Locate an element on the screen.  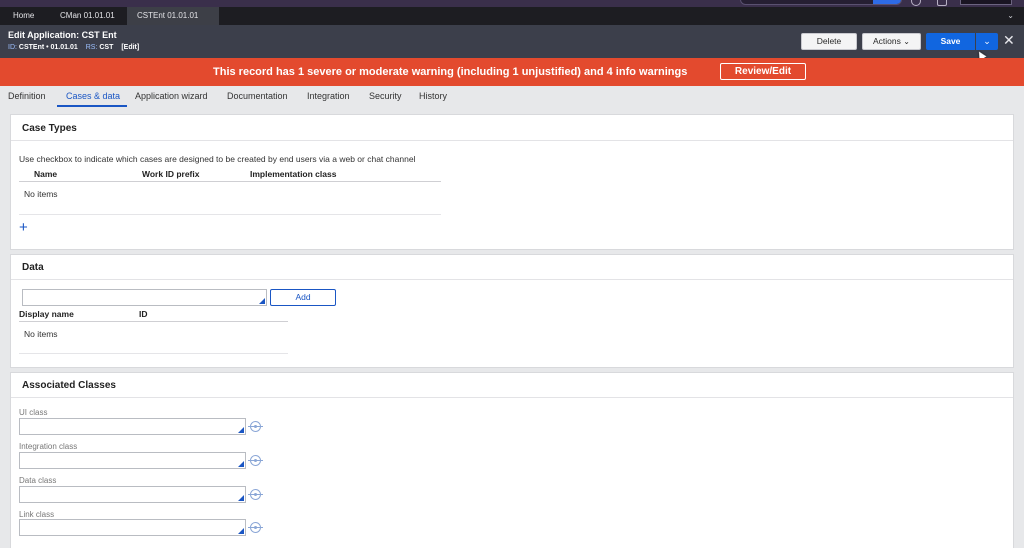
doc-tab-home: Home is located at coordinates (23, 16).